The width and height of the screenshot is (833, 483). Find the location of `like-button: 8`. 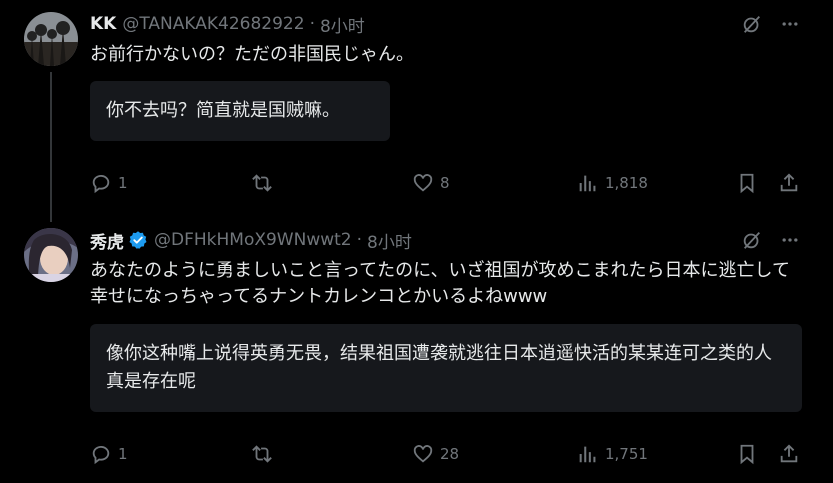

like-button: 8 is located at coordinates (431, 183).